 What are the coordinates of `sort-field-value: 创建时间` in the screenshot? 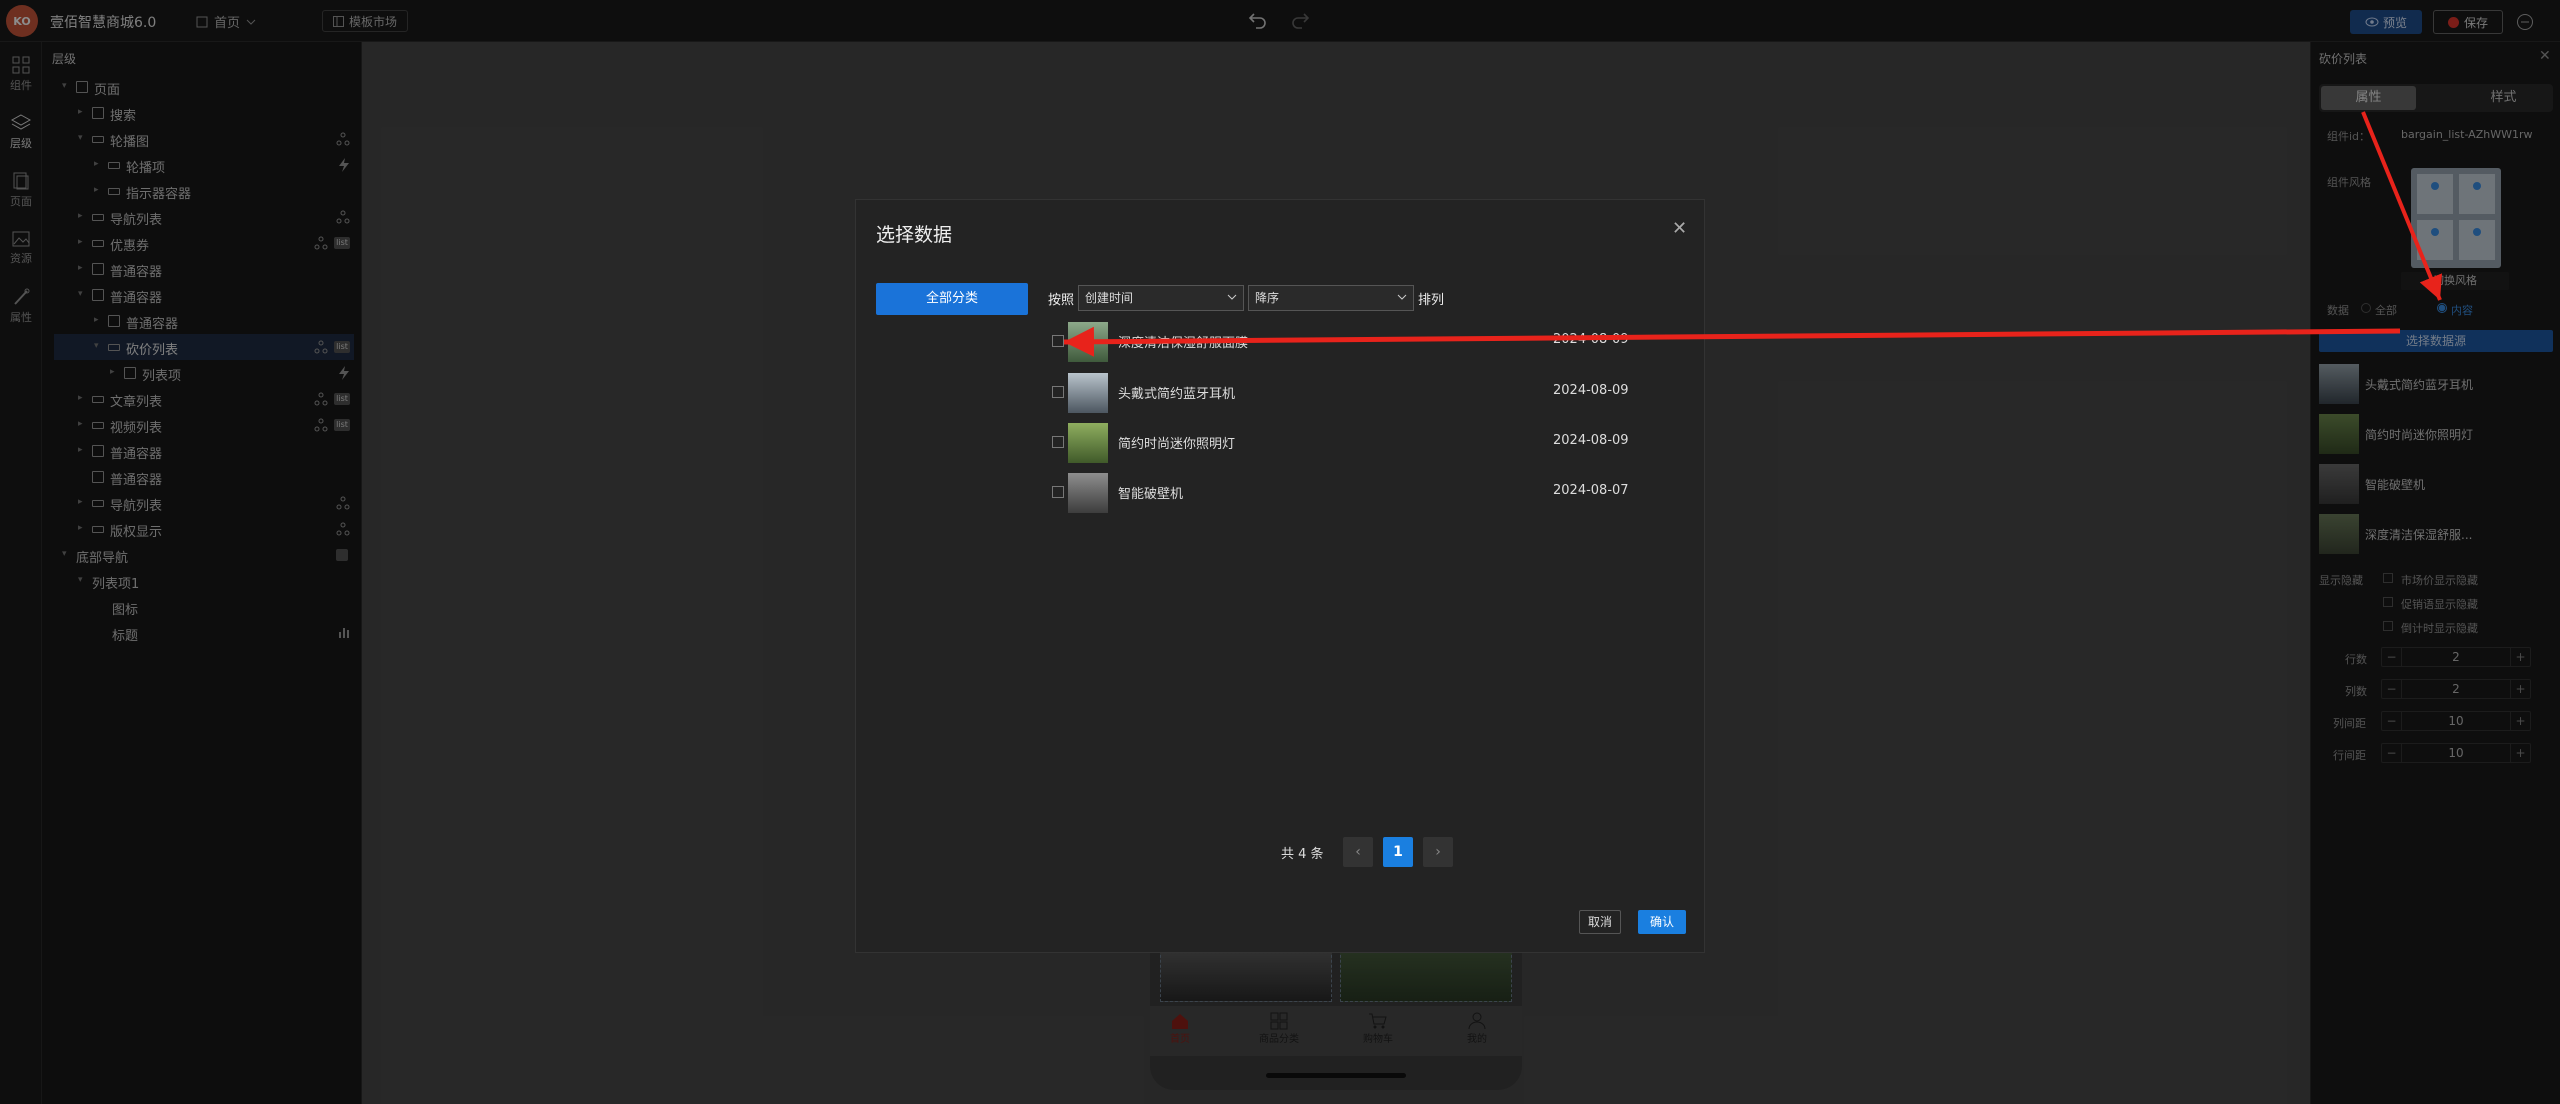 It's located at (1109, 298).